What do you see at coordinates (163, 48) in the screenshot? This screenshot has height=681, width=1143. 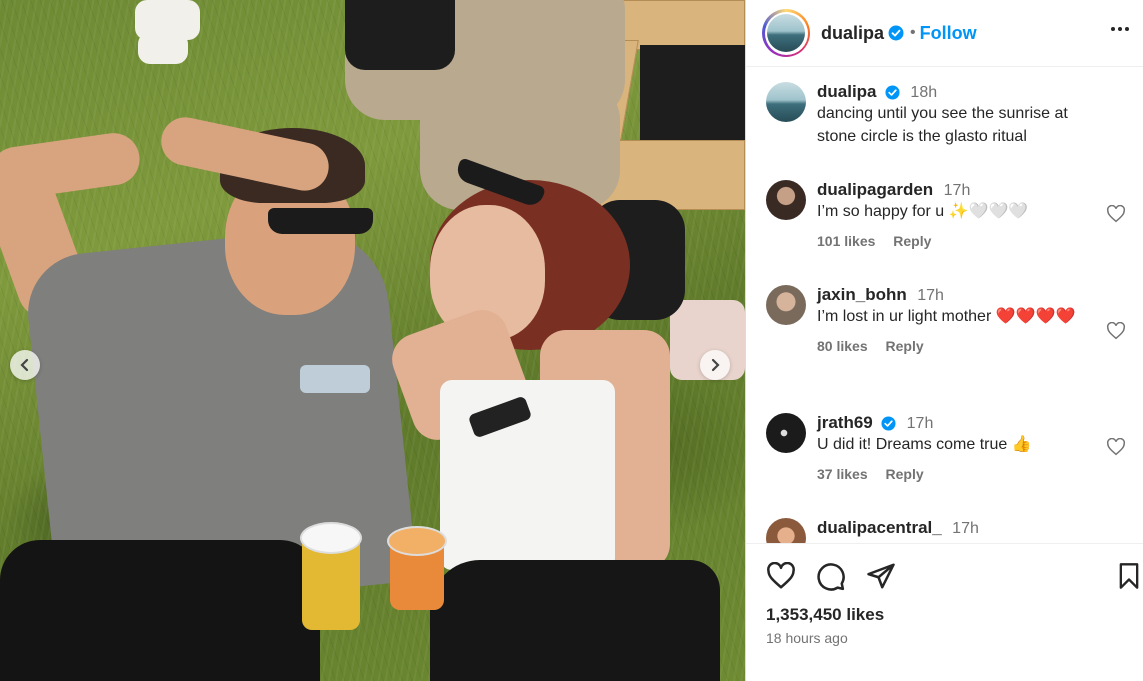 I see `sneaker-left` at bounding box center [163, 48].